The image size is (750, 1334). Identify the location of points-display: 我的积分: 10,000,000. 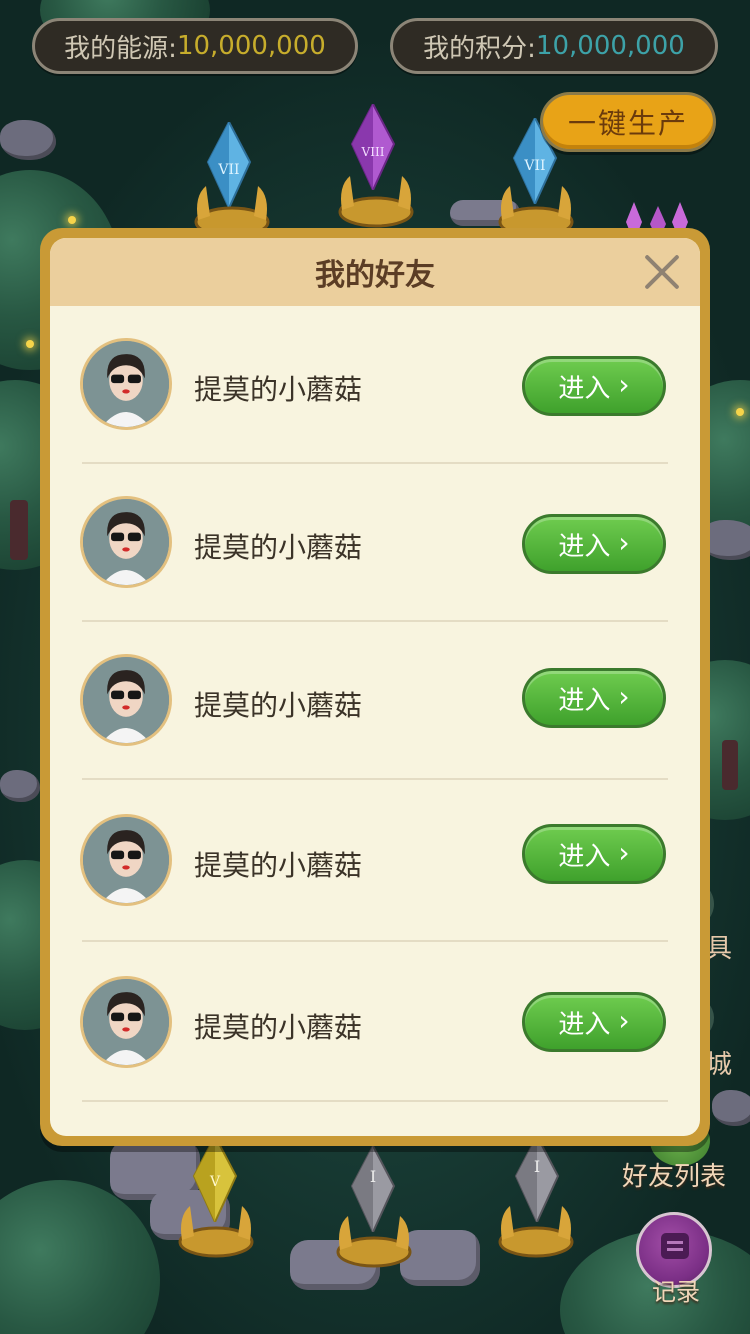
(554, 46).